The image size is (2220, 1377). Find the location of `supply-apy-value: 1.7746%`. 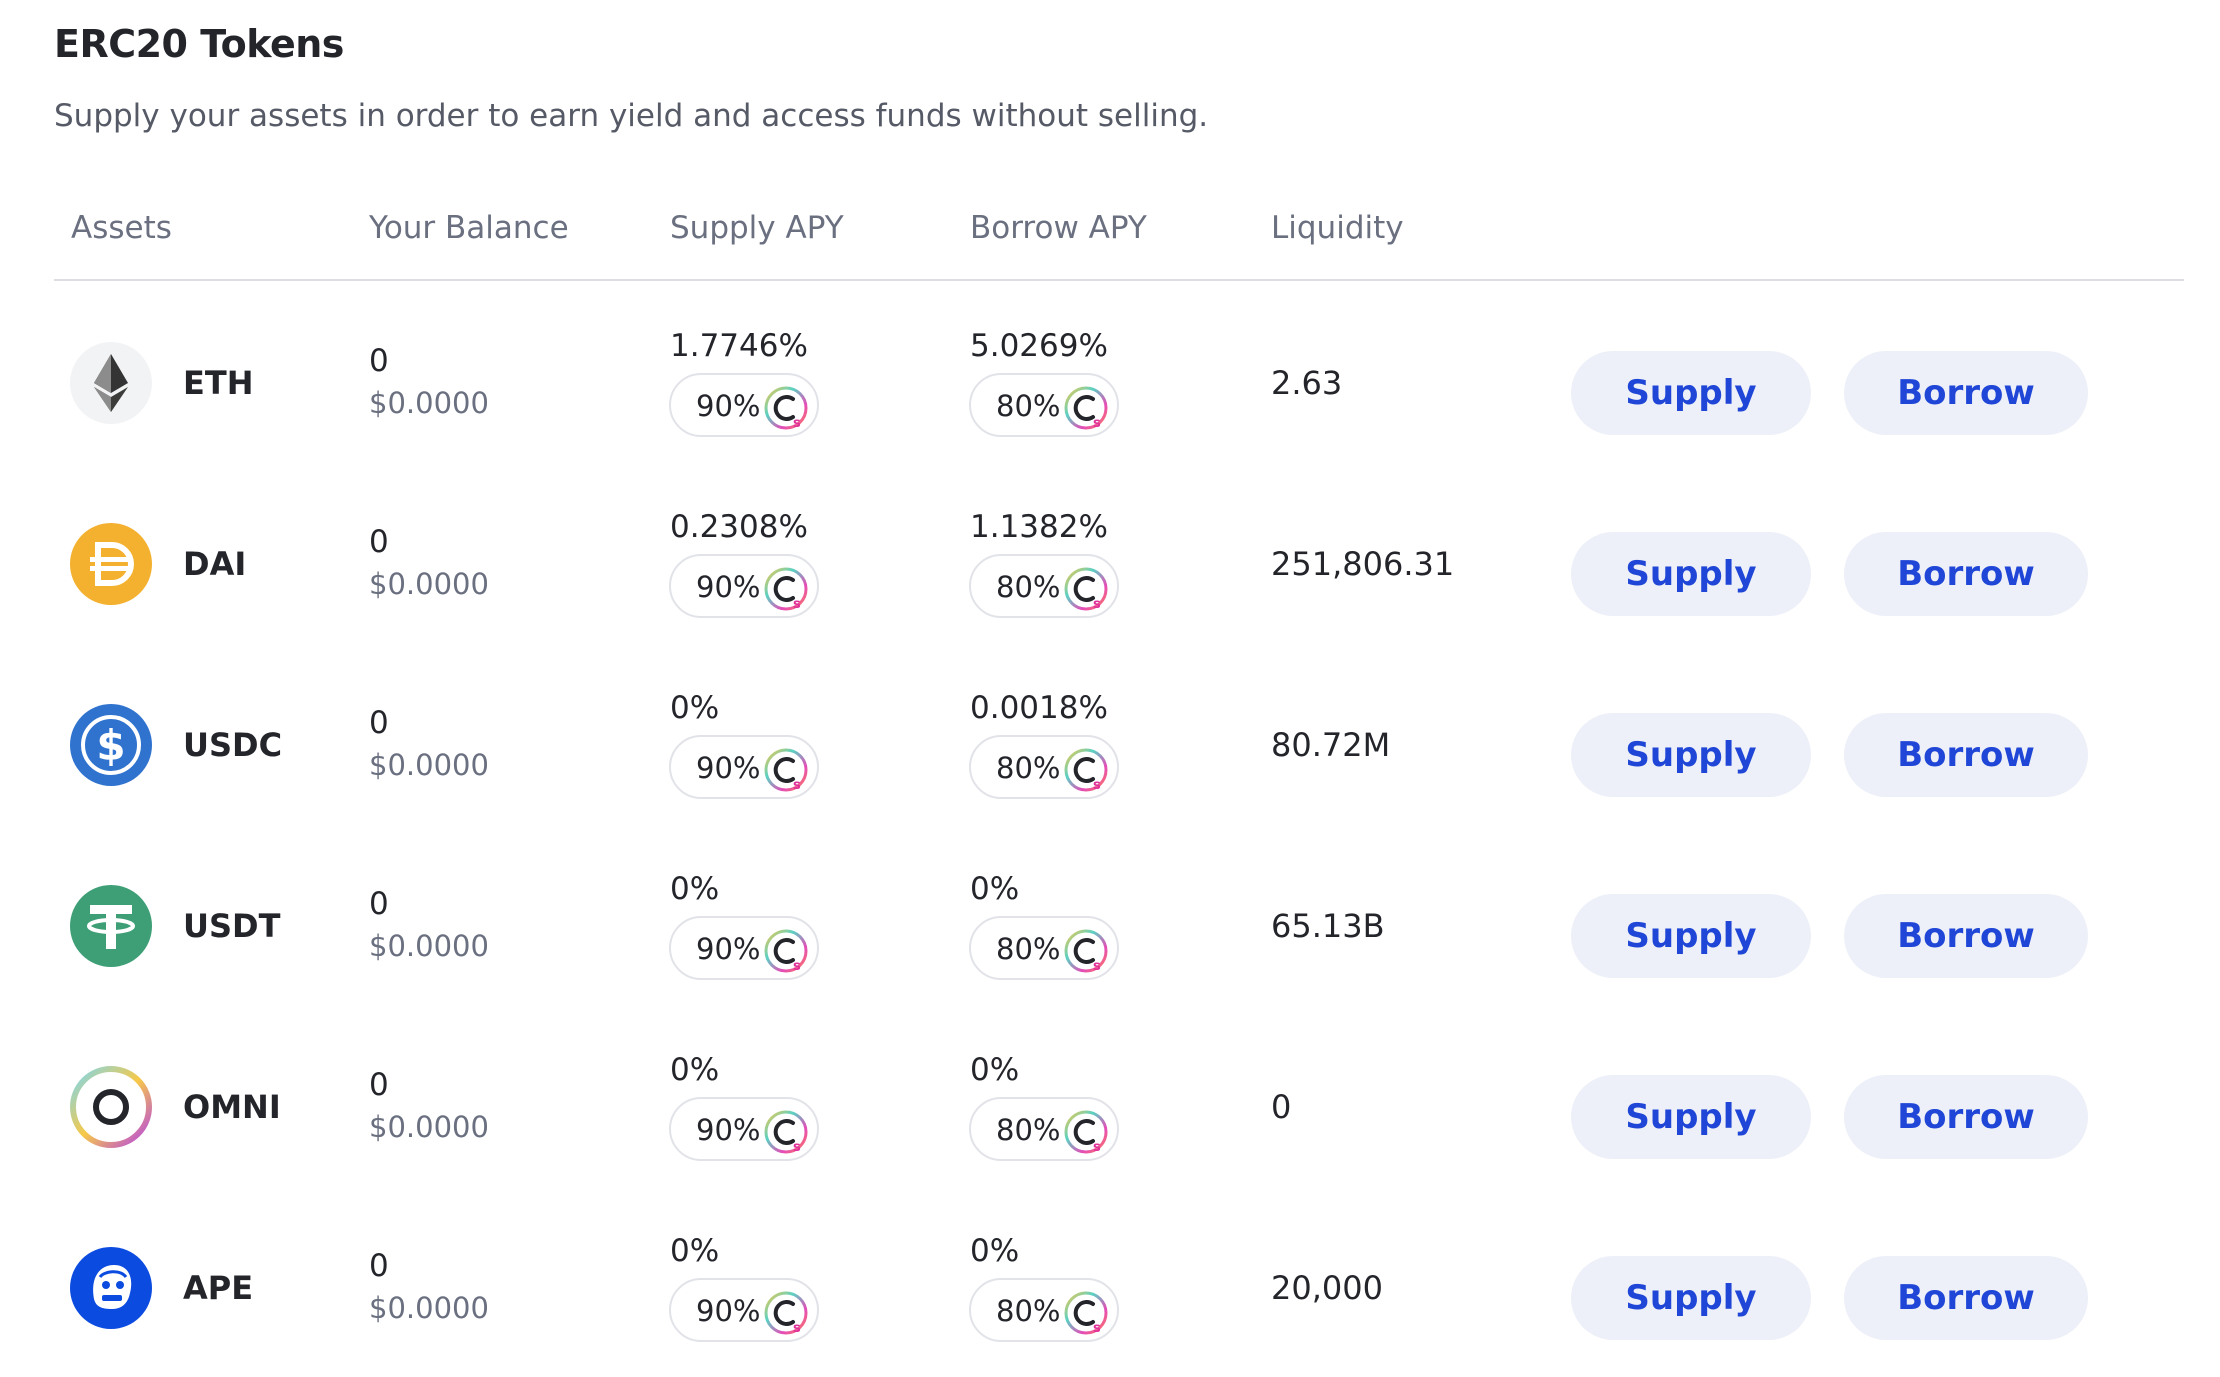

supply-apy-value: 1.7746% is located at coordinates (739, 346).